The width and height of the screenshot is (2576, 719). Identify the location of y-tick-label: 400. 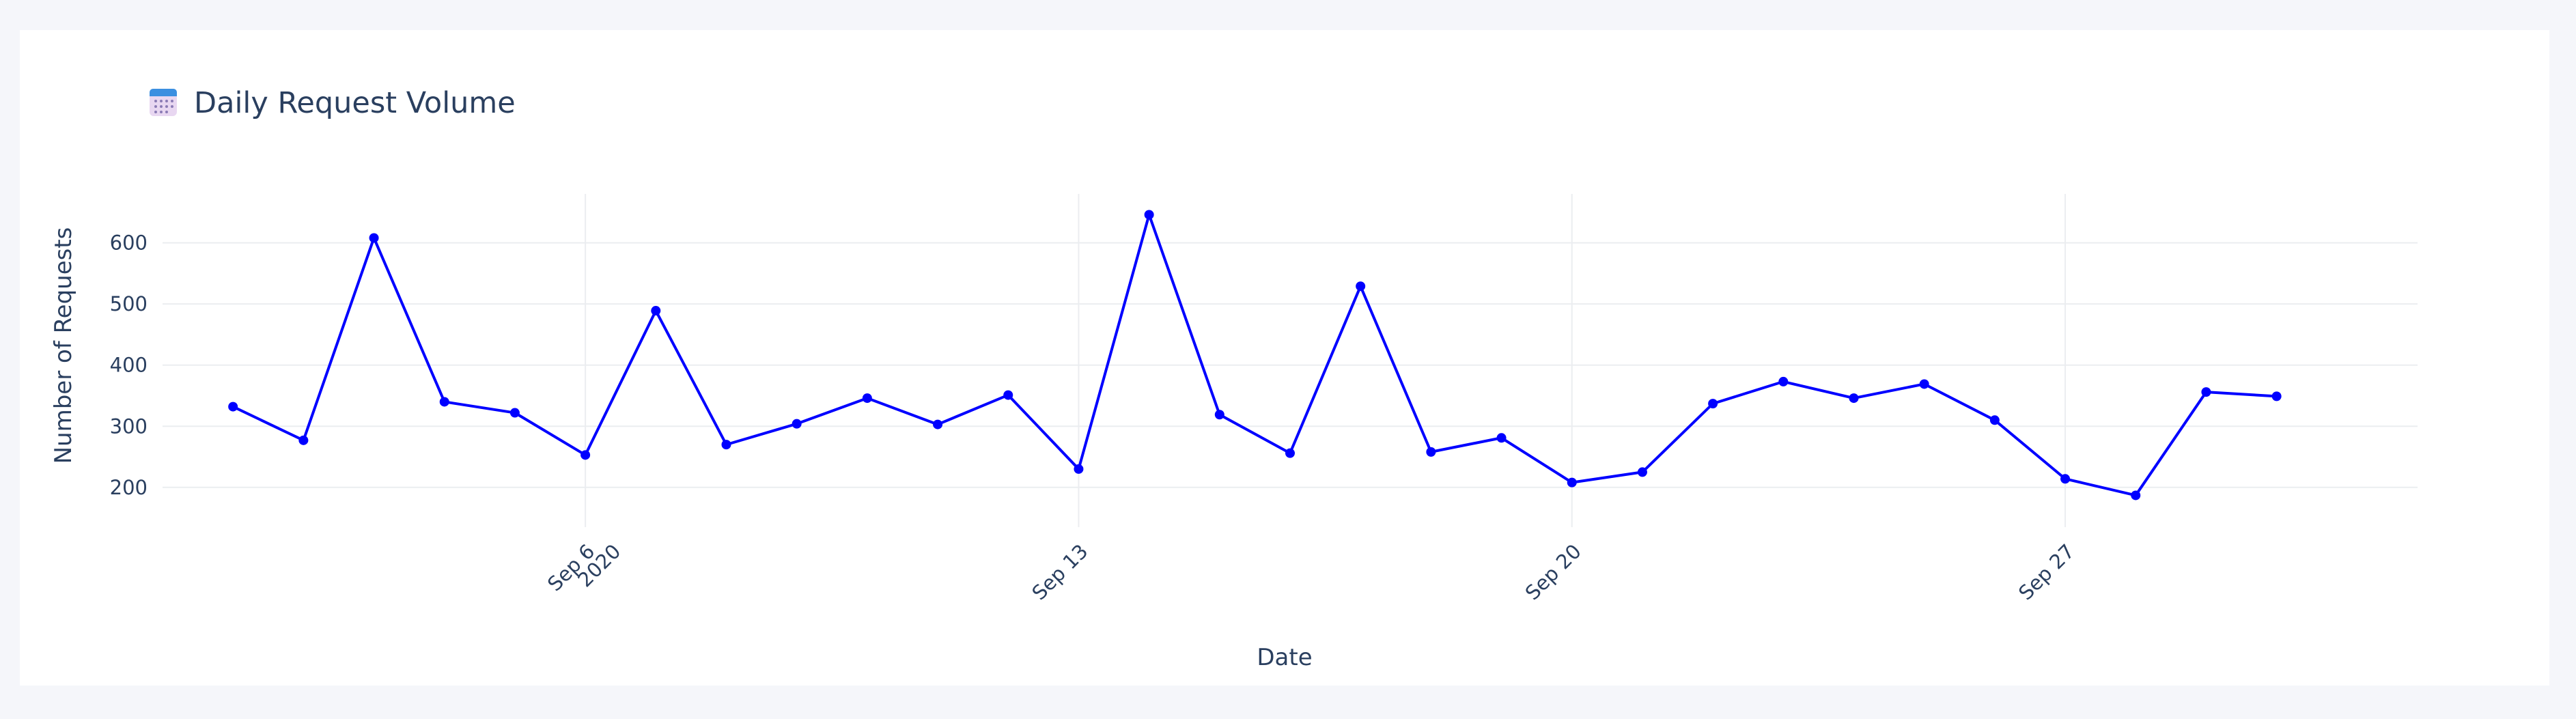
(129, 365).